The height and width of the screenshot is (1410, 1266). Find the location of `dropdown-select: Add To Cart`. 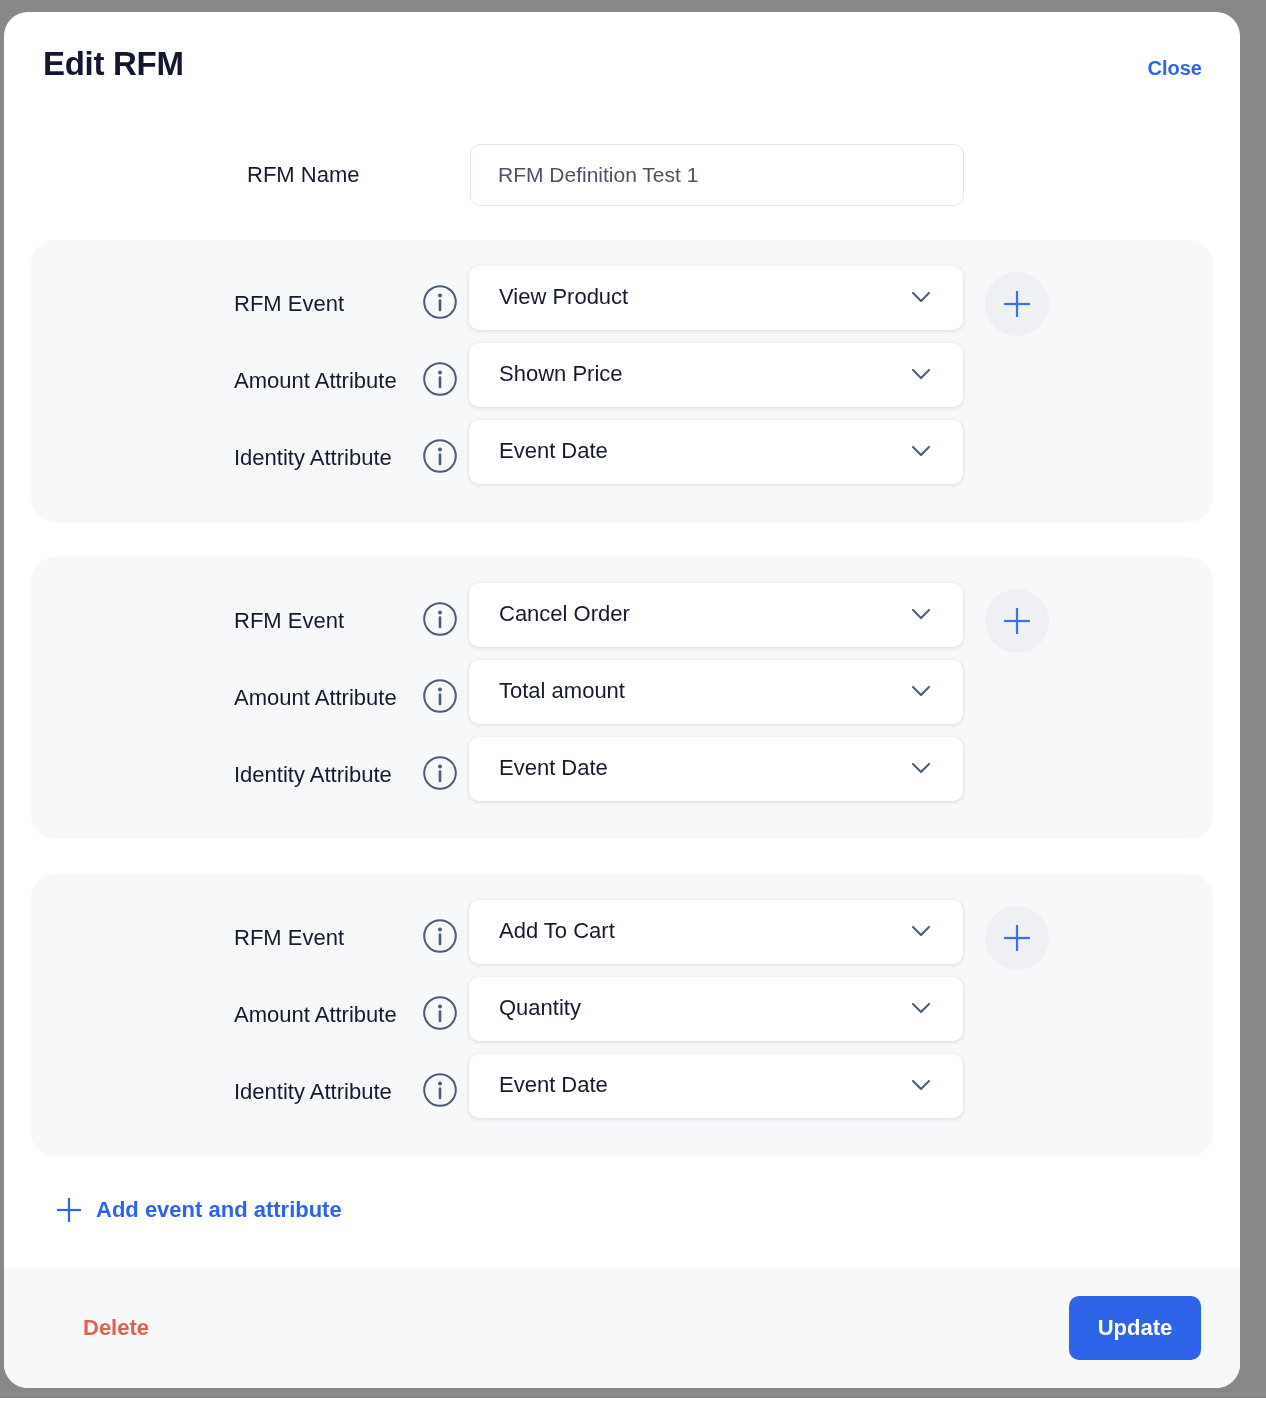

dropdown-select: Add To Cart is located at coordinates (716, 932).